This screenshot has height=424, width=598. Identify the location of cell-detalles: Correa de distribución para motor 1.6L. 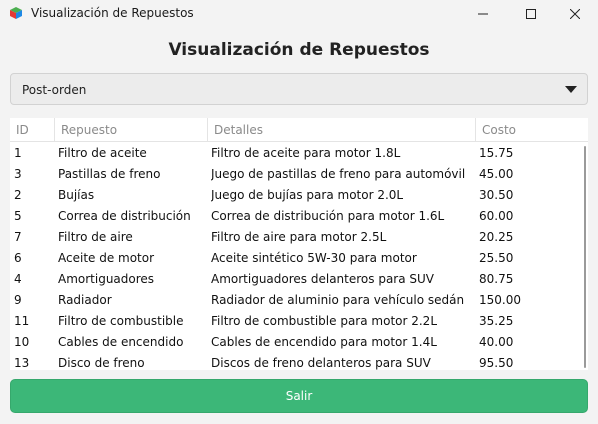
(328, 216).